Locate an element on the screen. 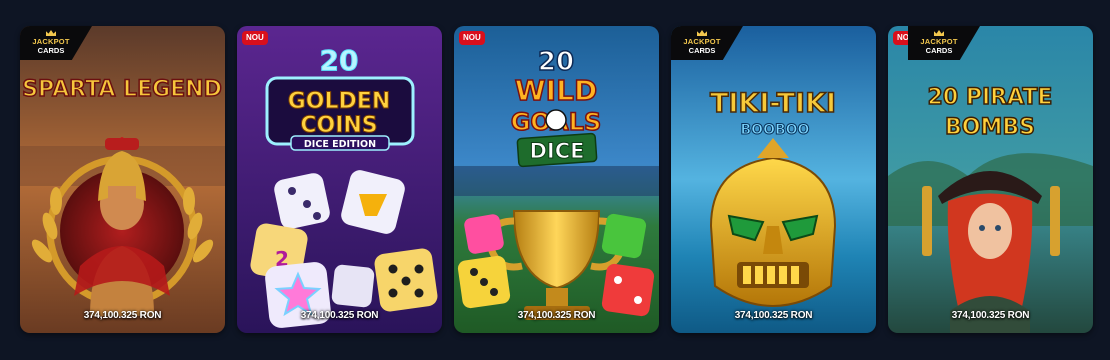  game-subtitle: BOOBOO is located at coordinates (775, 130).